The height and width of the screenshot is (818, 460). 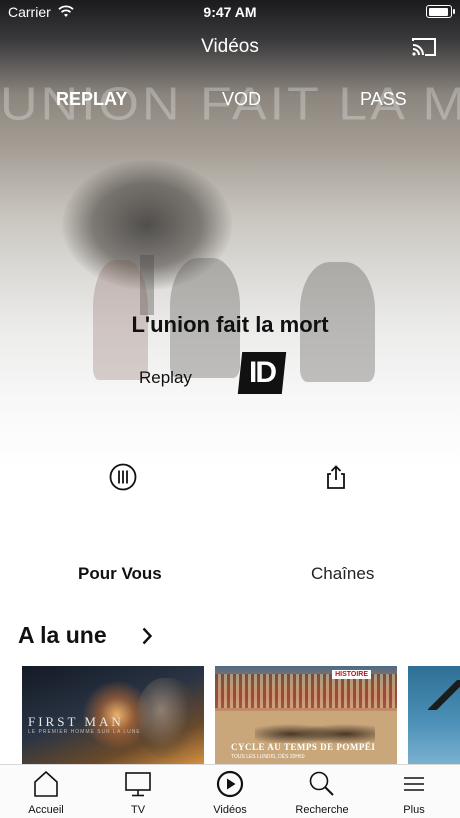 I want to click on hero-tabs: REPLAY VOD PASS, so click(x=230, y=101).